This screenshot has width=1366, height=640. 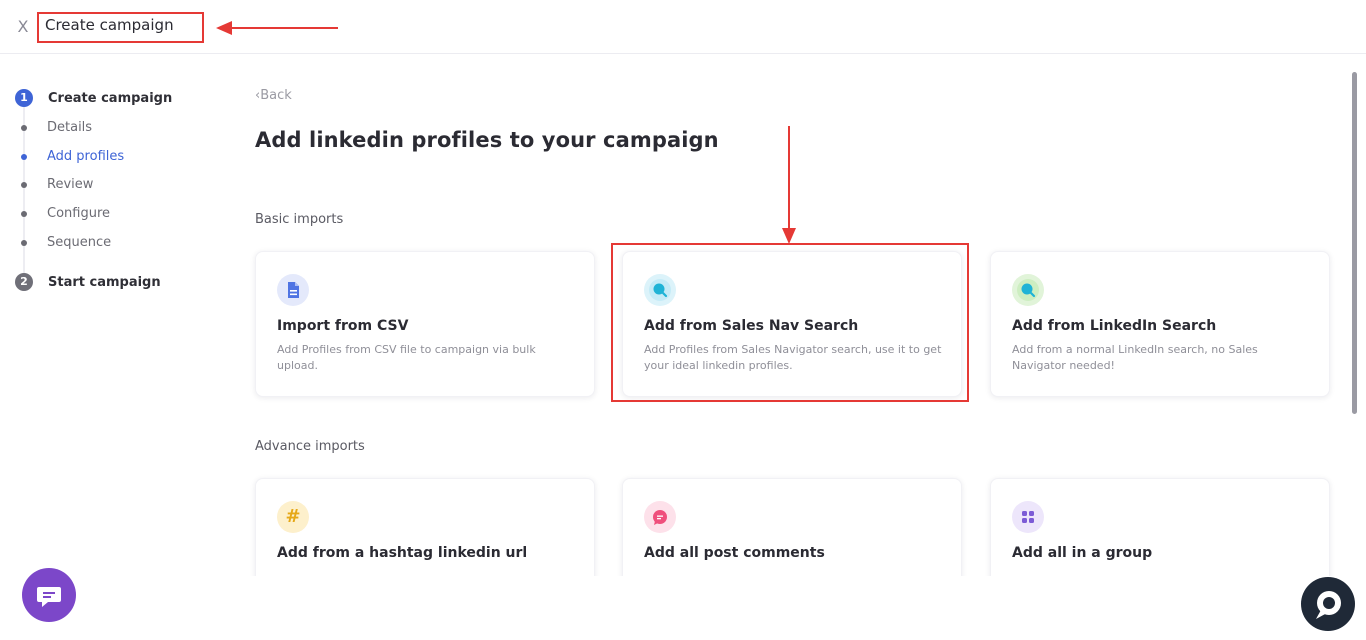 I want to click on bottom-cutoff, so click(x=683, y=608).